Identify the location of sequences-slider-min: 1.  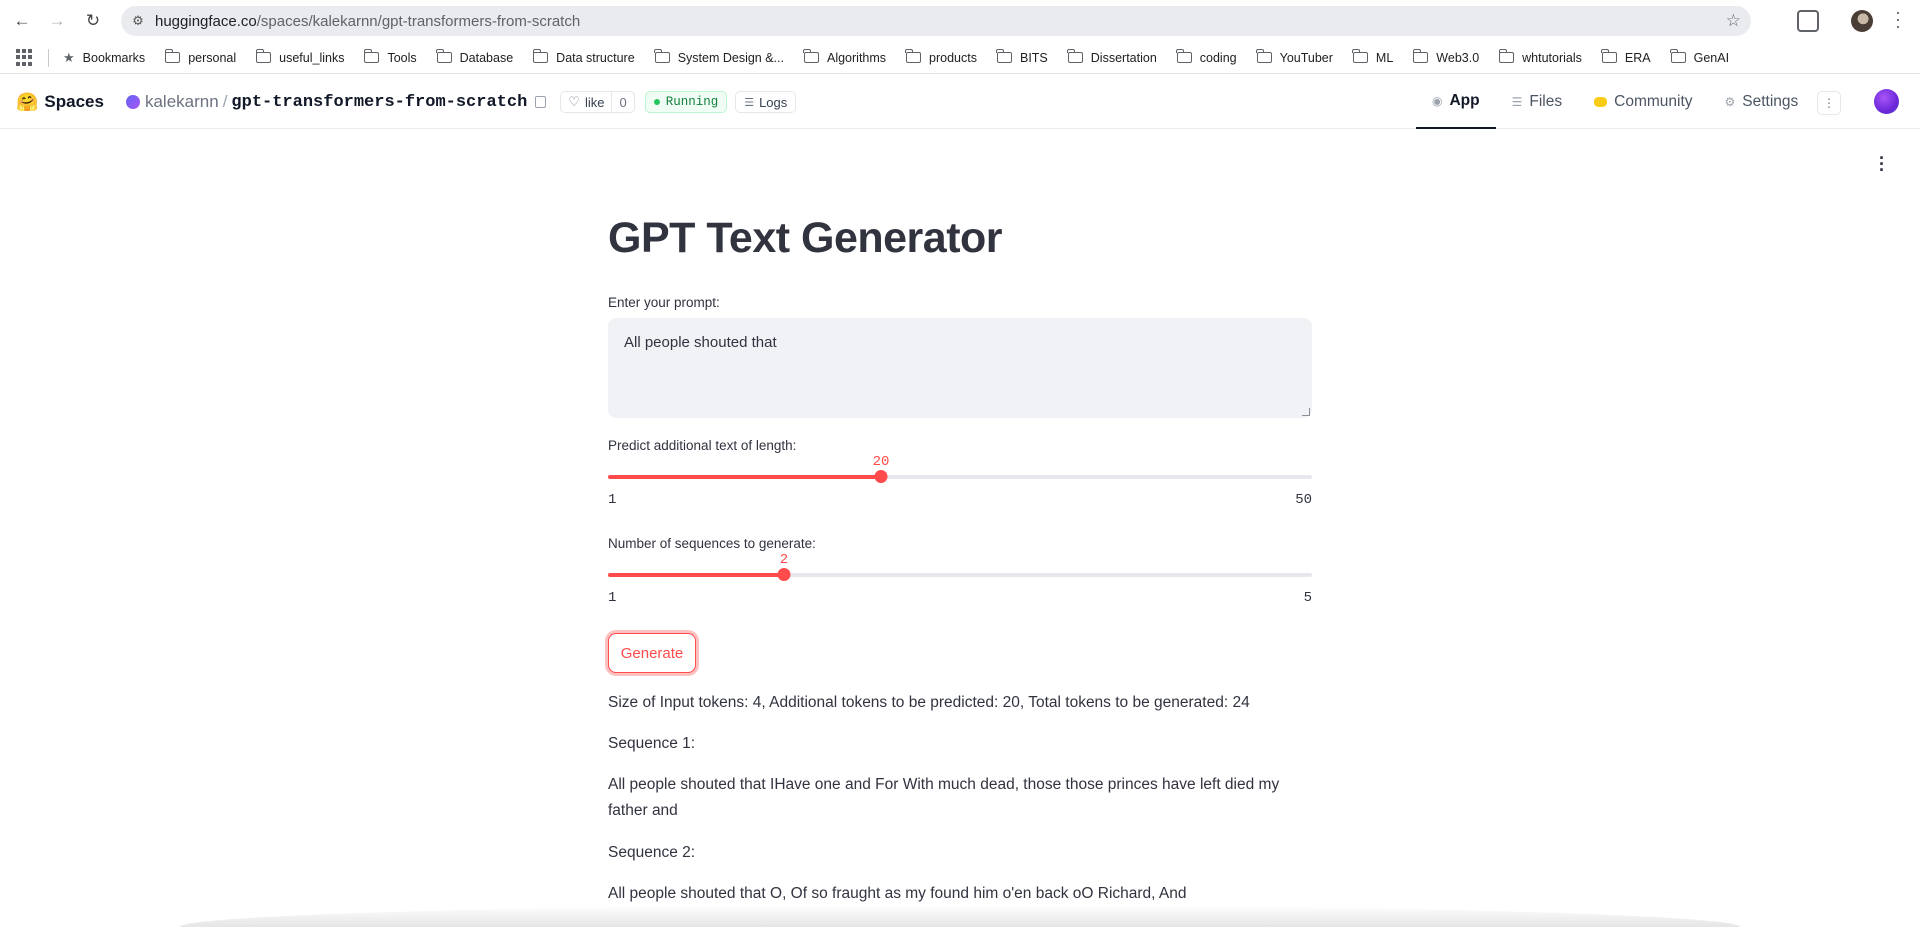
(612, 598).